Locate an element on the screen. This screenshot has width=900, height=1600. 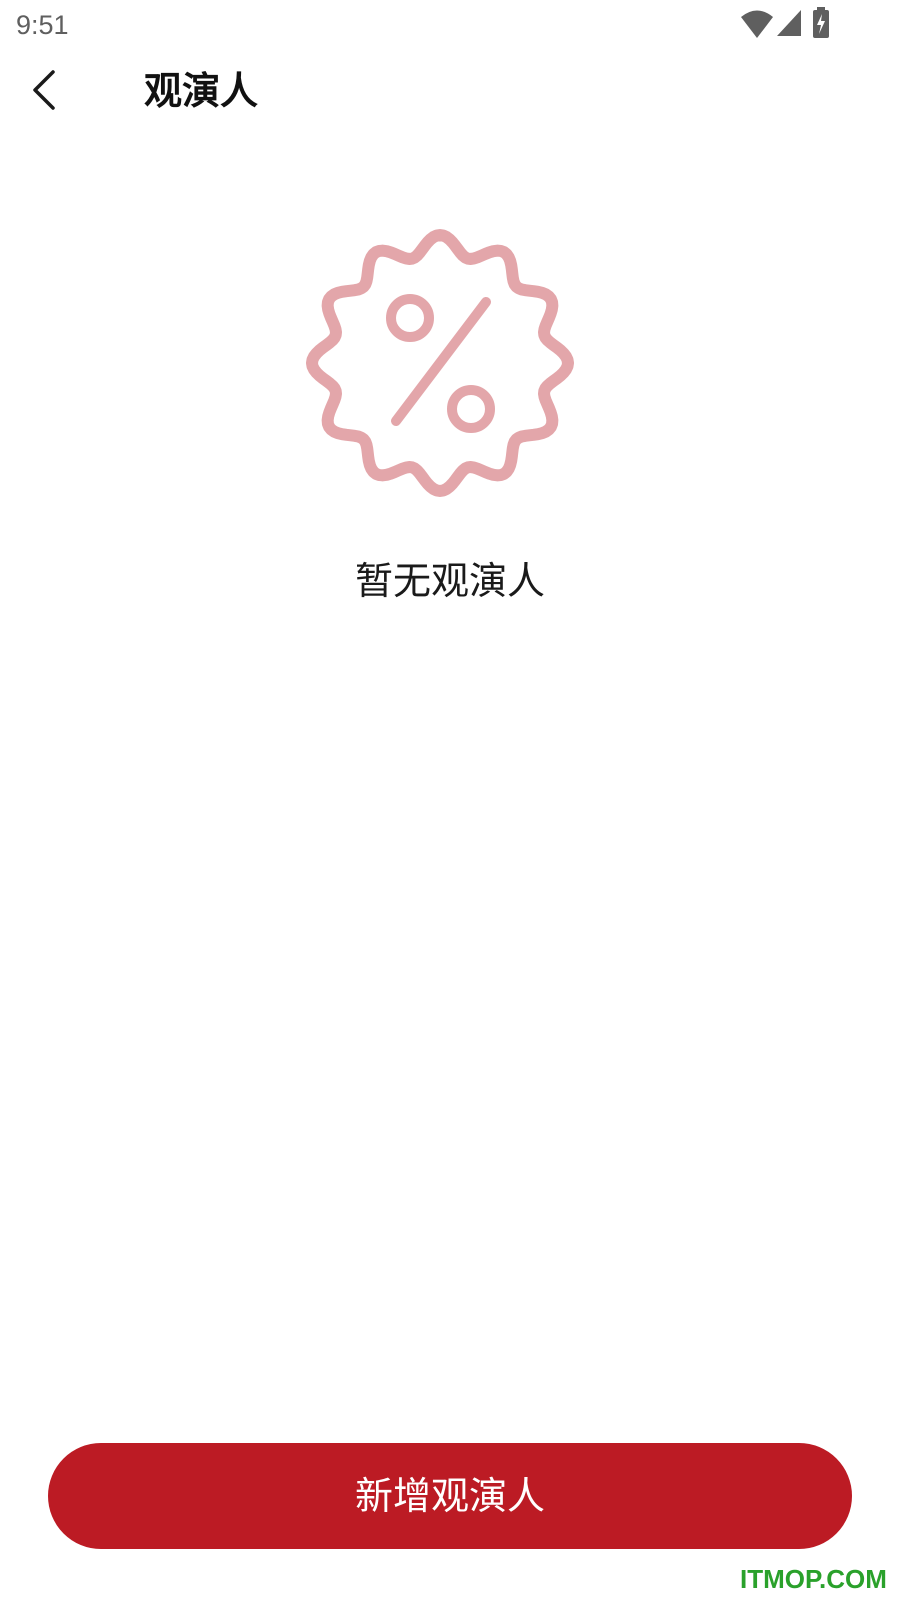
app-header: 观演人 is located at coordinates (450, 93).